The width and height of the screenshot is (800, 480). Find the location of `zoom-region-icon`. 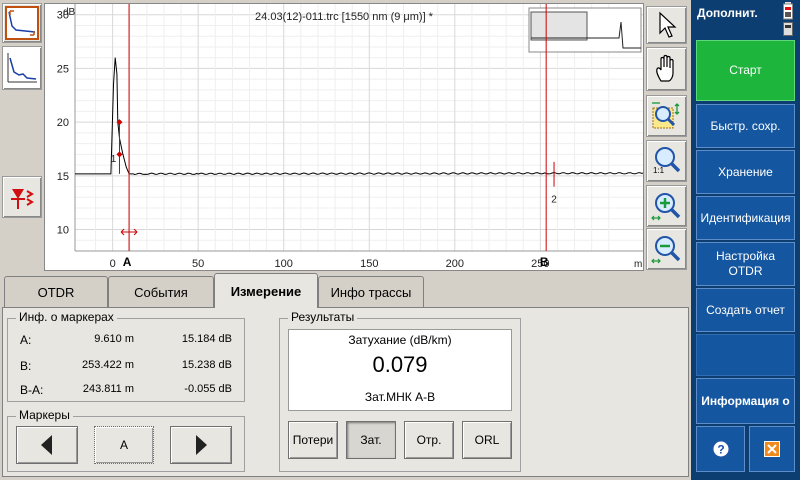

zoom-region-icon is located at coordinates (665, 115).